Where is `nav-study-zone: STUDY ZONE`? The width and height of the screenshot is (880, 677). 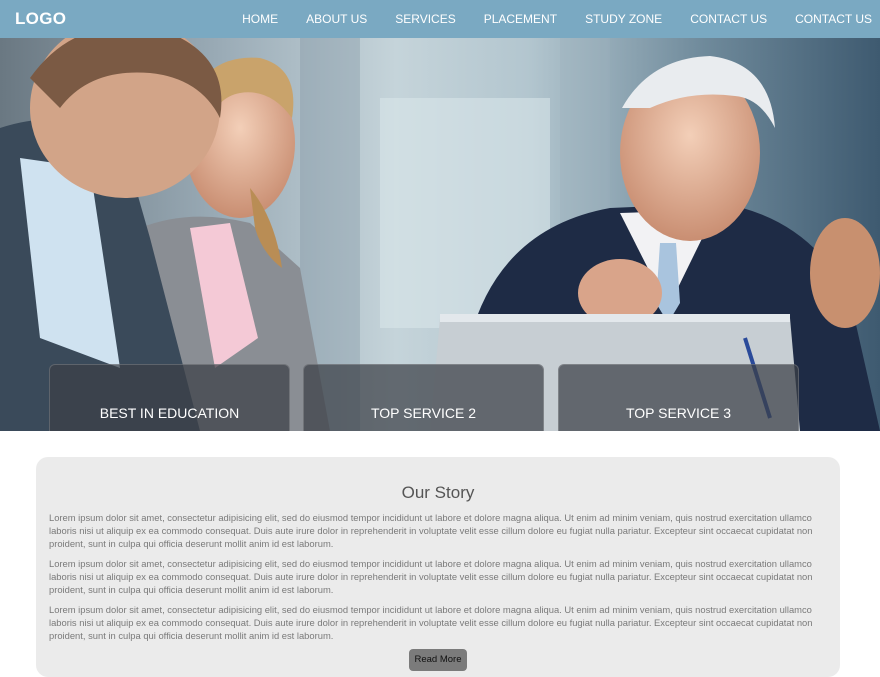 nav-study-zone: STUDY ZONE is located at coordinates (623, 19).